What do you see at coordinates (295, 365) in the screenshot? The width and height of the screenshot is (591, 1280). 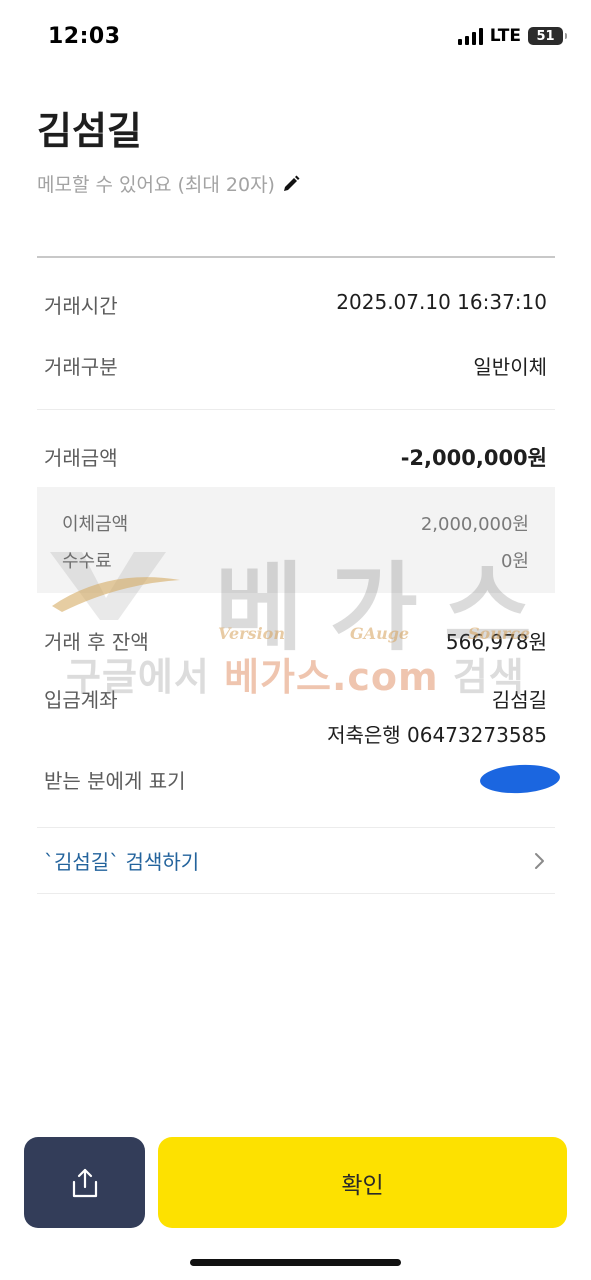 I see `transaction-type-row: 거래구분 일반이체` at bounding box center [295, 365].